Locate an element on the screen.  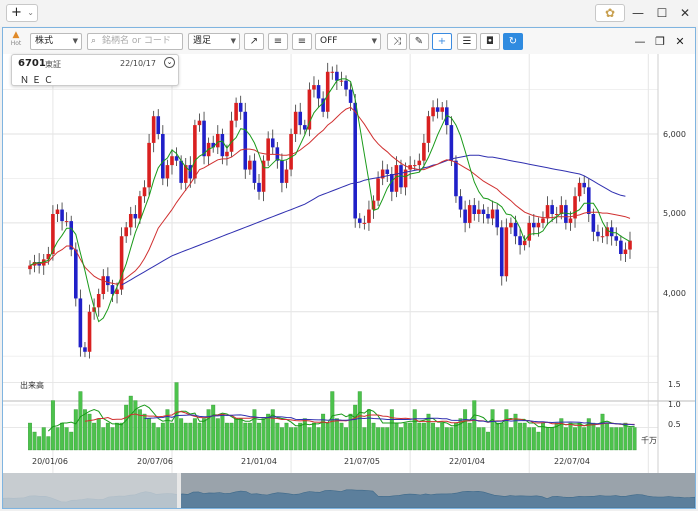
chart-close-button: ✕ is located at coordinates (680, 42).